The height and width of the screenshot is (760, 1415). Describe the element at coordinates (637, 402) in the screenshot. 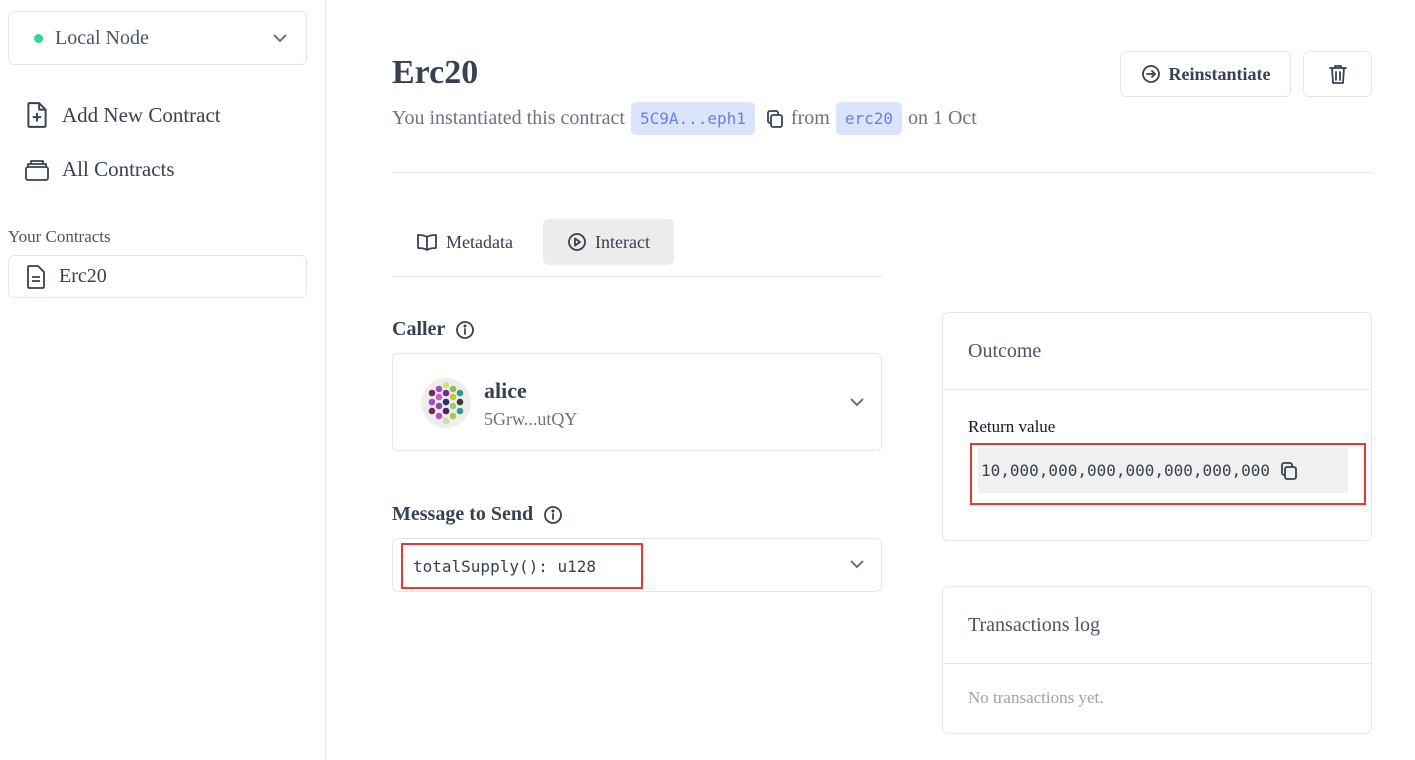

I see `caller-select: alice 5Grw...utQY` at that location.